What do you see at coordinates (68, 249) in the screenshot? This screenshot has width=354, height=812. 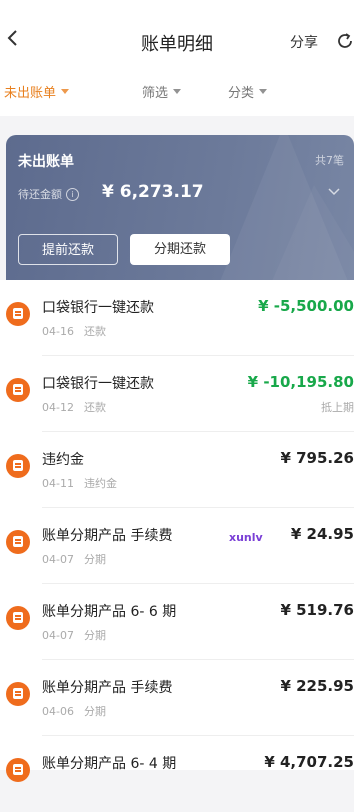 I see `early-repay-button: 提前还款` at bounding box center [68, 249].